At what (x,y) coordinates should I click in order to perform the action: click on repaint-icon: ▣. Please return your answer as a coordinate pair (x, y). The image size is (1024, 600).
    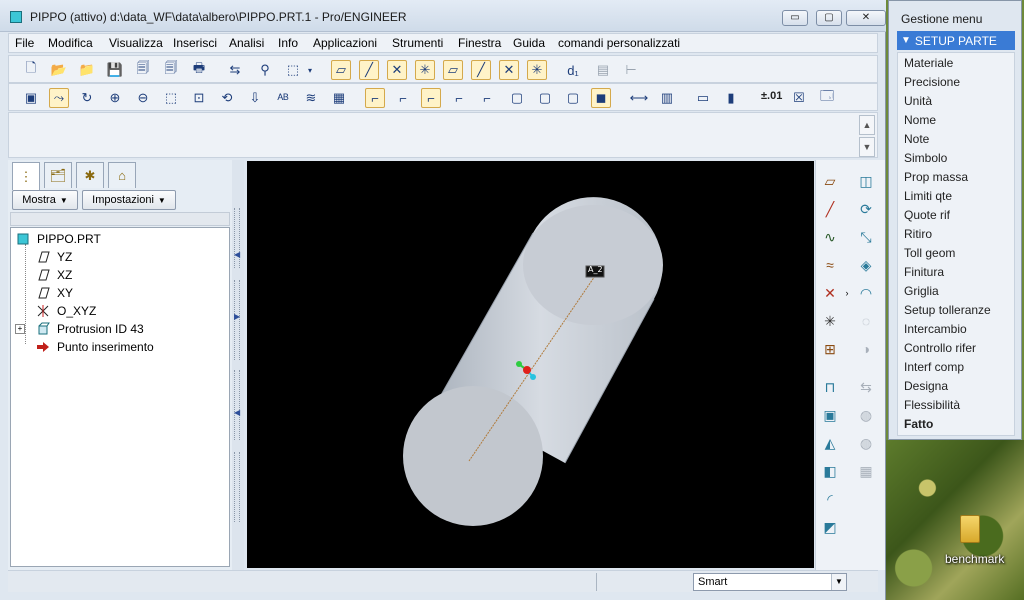
    Looking at the image, I should click on (31, 98).